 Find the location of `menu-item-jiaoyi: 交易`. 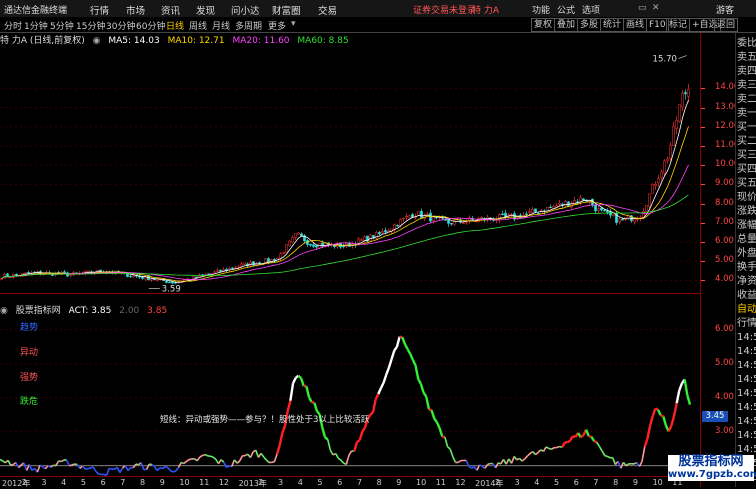

menu-item-jiaoyi: 交易 is located at coordinates (327, 10).